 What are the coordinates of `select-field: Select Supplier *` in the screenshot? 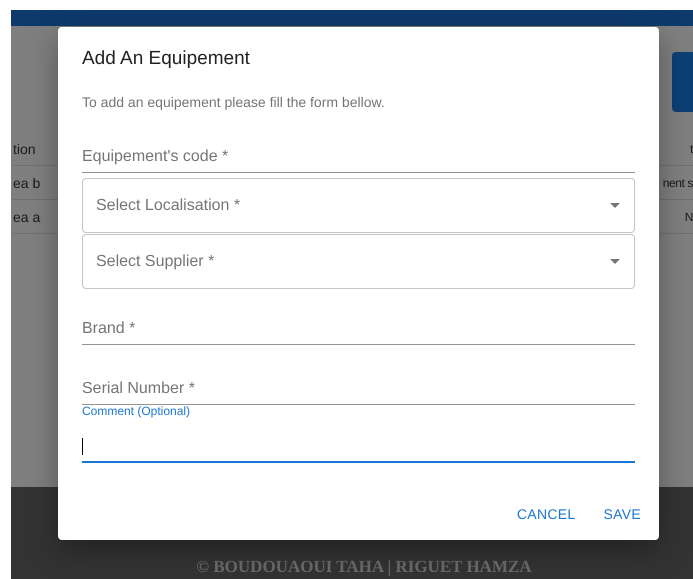 It's located at (358, 261).